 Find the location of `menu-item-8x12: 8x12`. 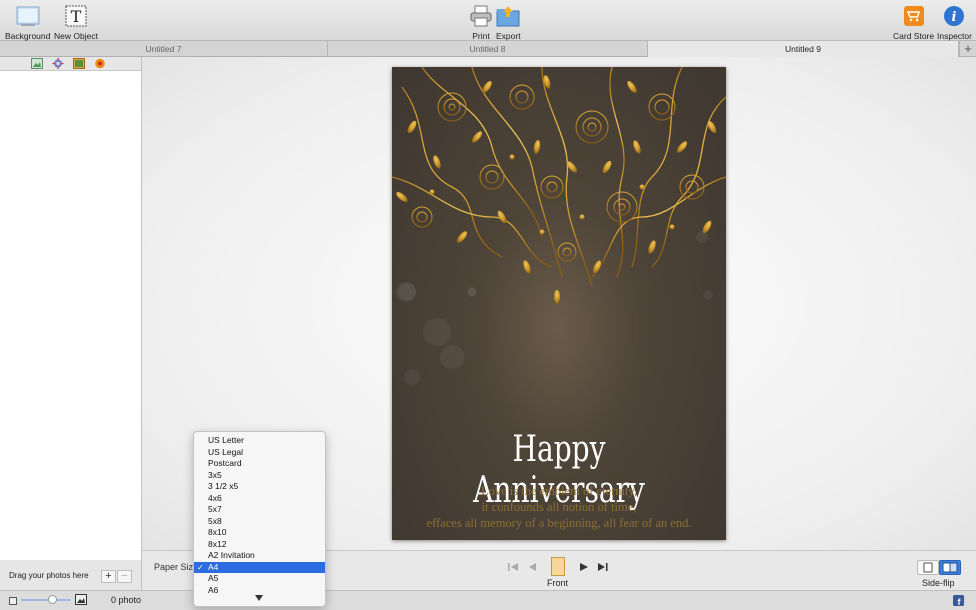

menu-item-8x12: 8x12 is located at coordinates (259, 545).